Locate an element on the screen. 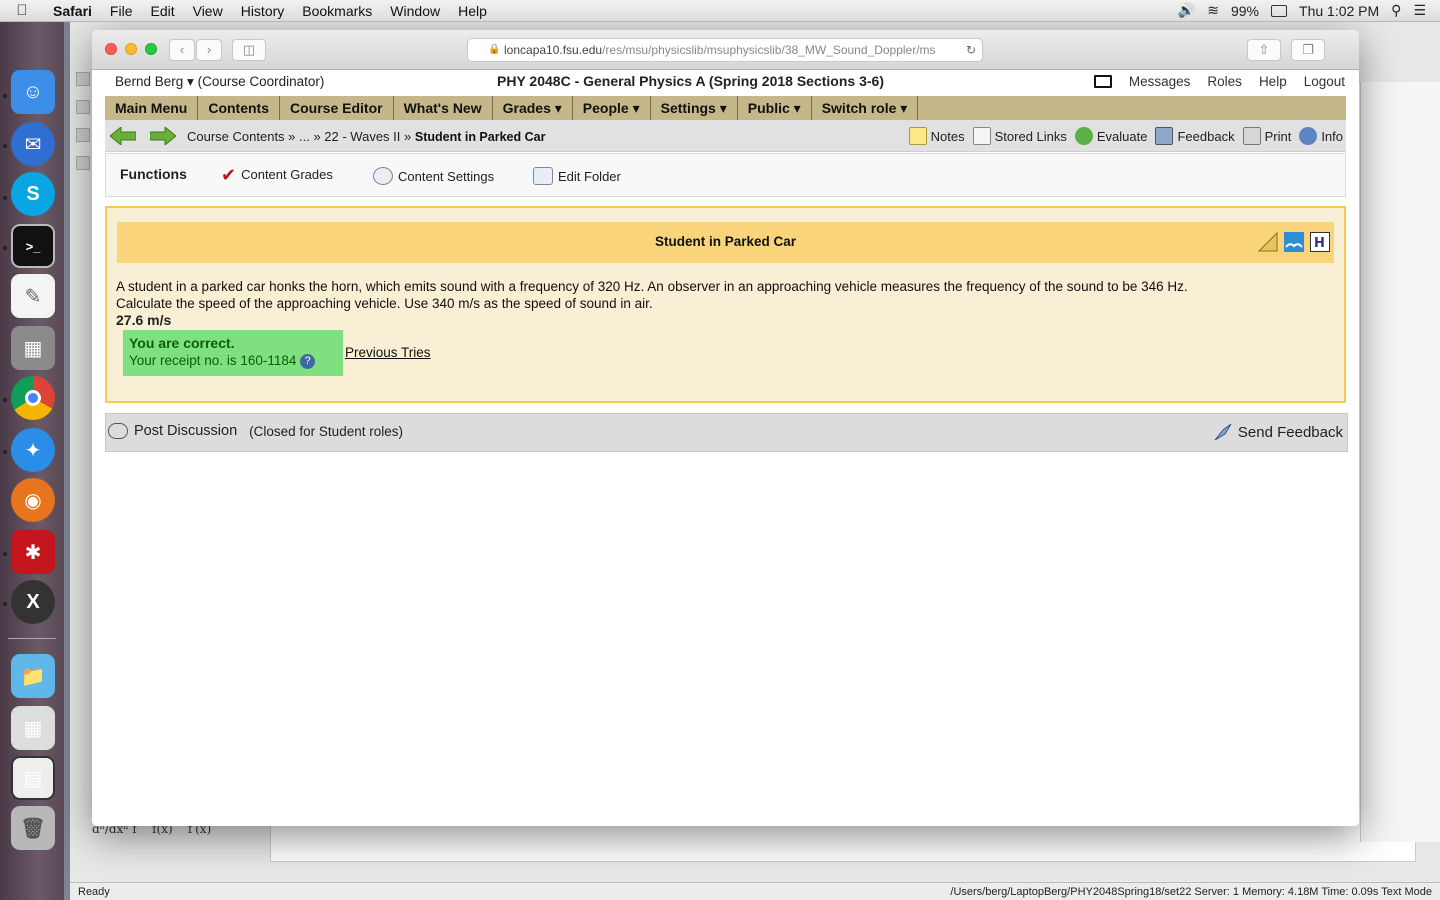 The image size is (1440, 900). nav-contents: Contents is located at coordinates (239, 108).